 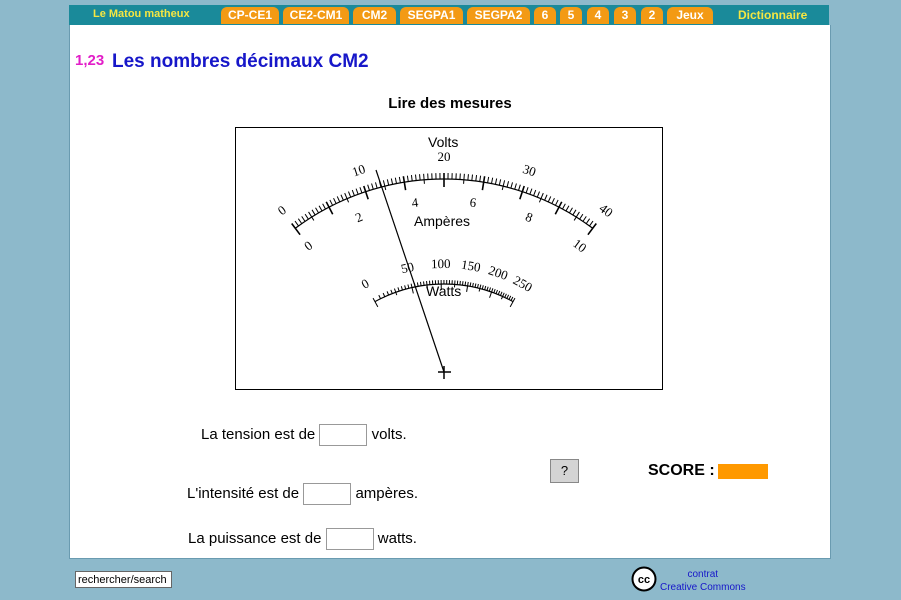 What do you see at coordinates (397, 538) in the screenshot?
I see `question-power-unit: watts.` at bounding box center [397, 538].